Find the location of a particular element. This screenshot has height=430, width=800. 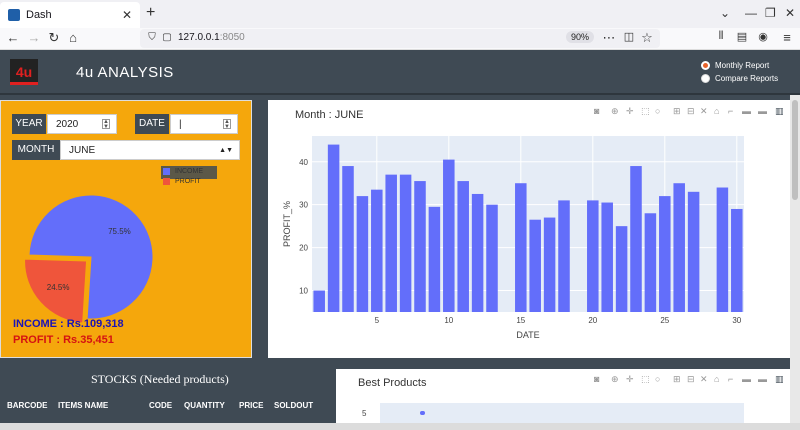

column-header-quantity: QUANTITY is located at coordinates (204, 405).